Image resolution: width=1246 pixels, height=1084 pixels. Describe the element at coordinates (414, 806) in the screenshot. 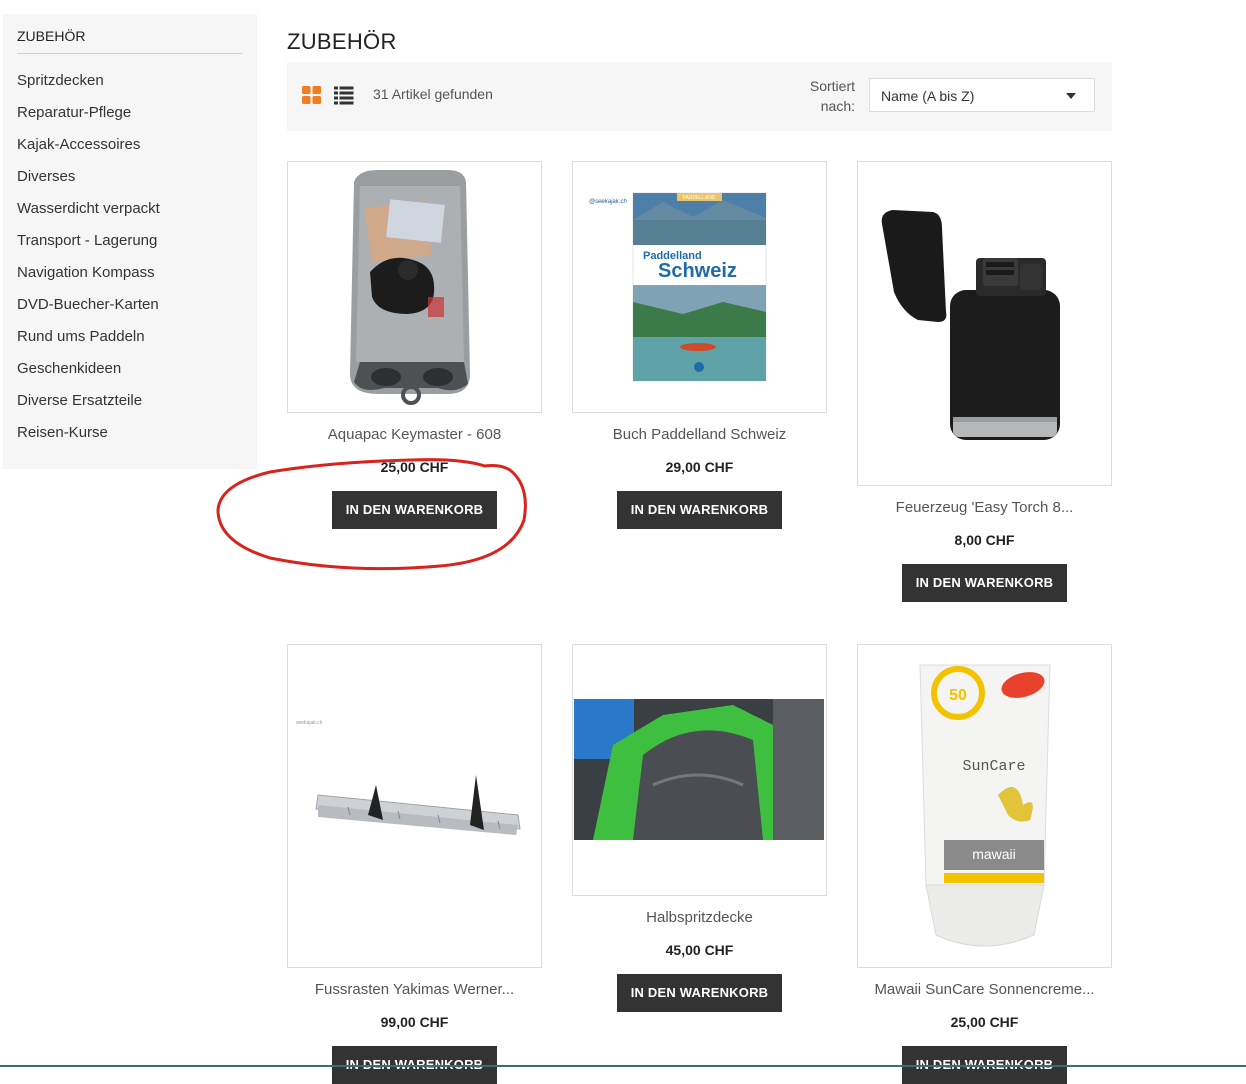

I see `product-image: seekajak.ch` at that location.